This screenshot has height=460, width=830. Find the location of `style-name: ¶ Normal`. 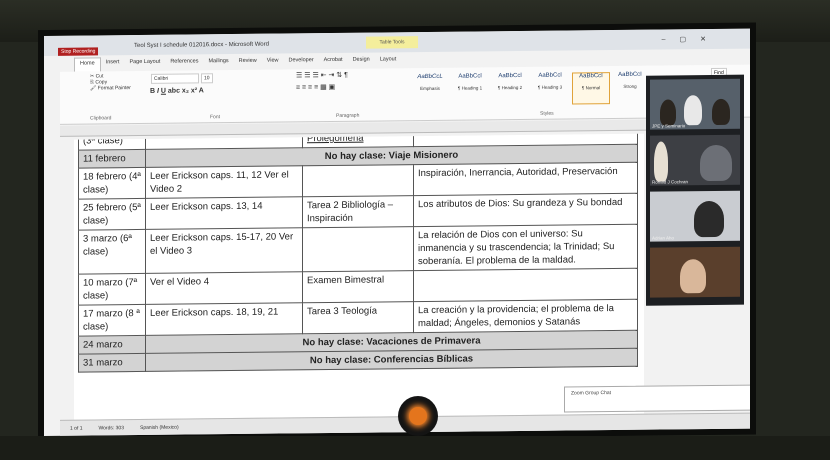

style-name: ¶ Normal is located at coordinates (591, 88).